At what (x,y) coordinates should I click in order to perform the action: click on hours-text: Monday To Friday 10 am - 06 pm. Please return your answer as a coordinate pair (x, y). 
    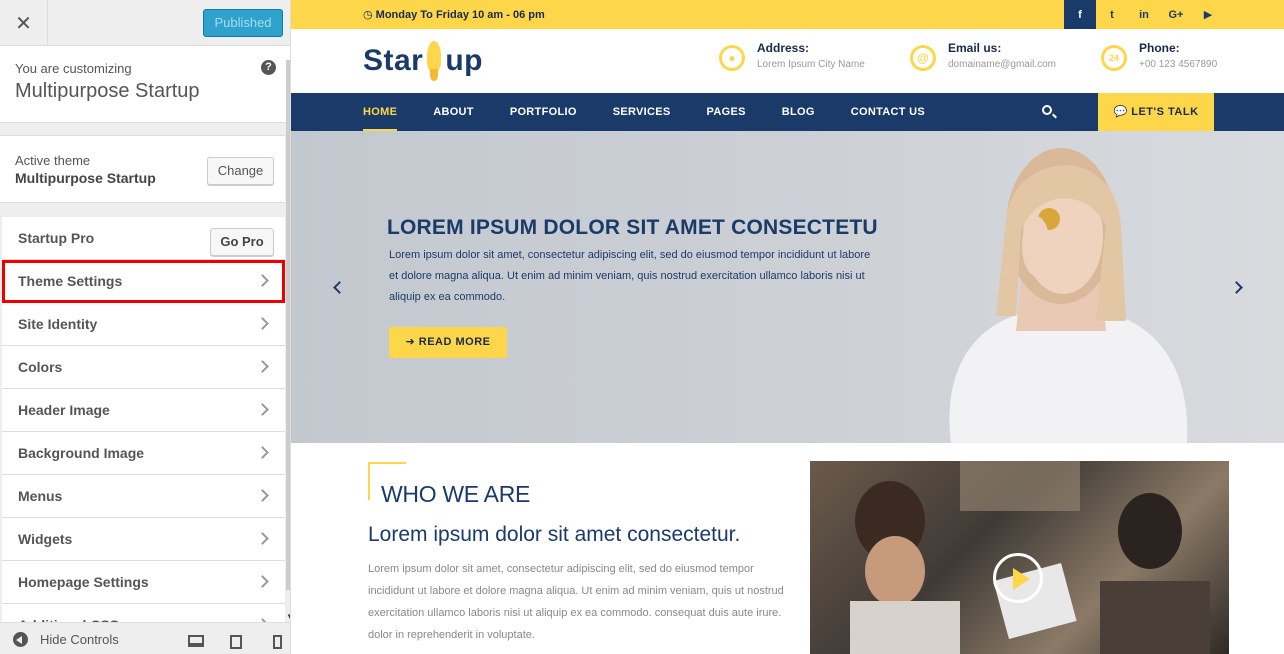
    Looking at the image, I should click on (460, 15).